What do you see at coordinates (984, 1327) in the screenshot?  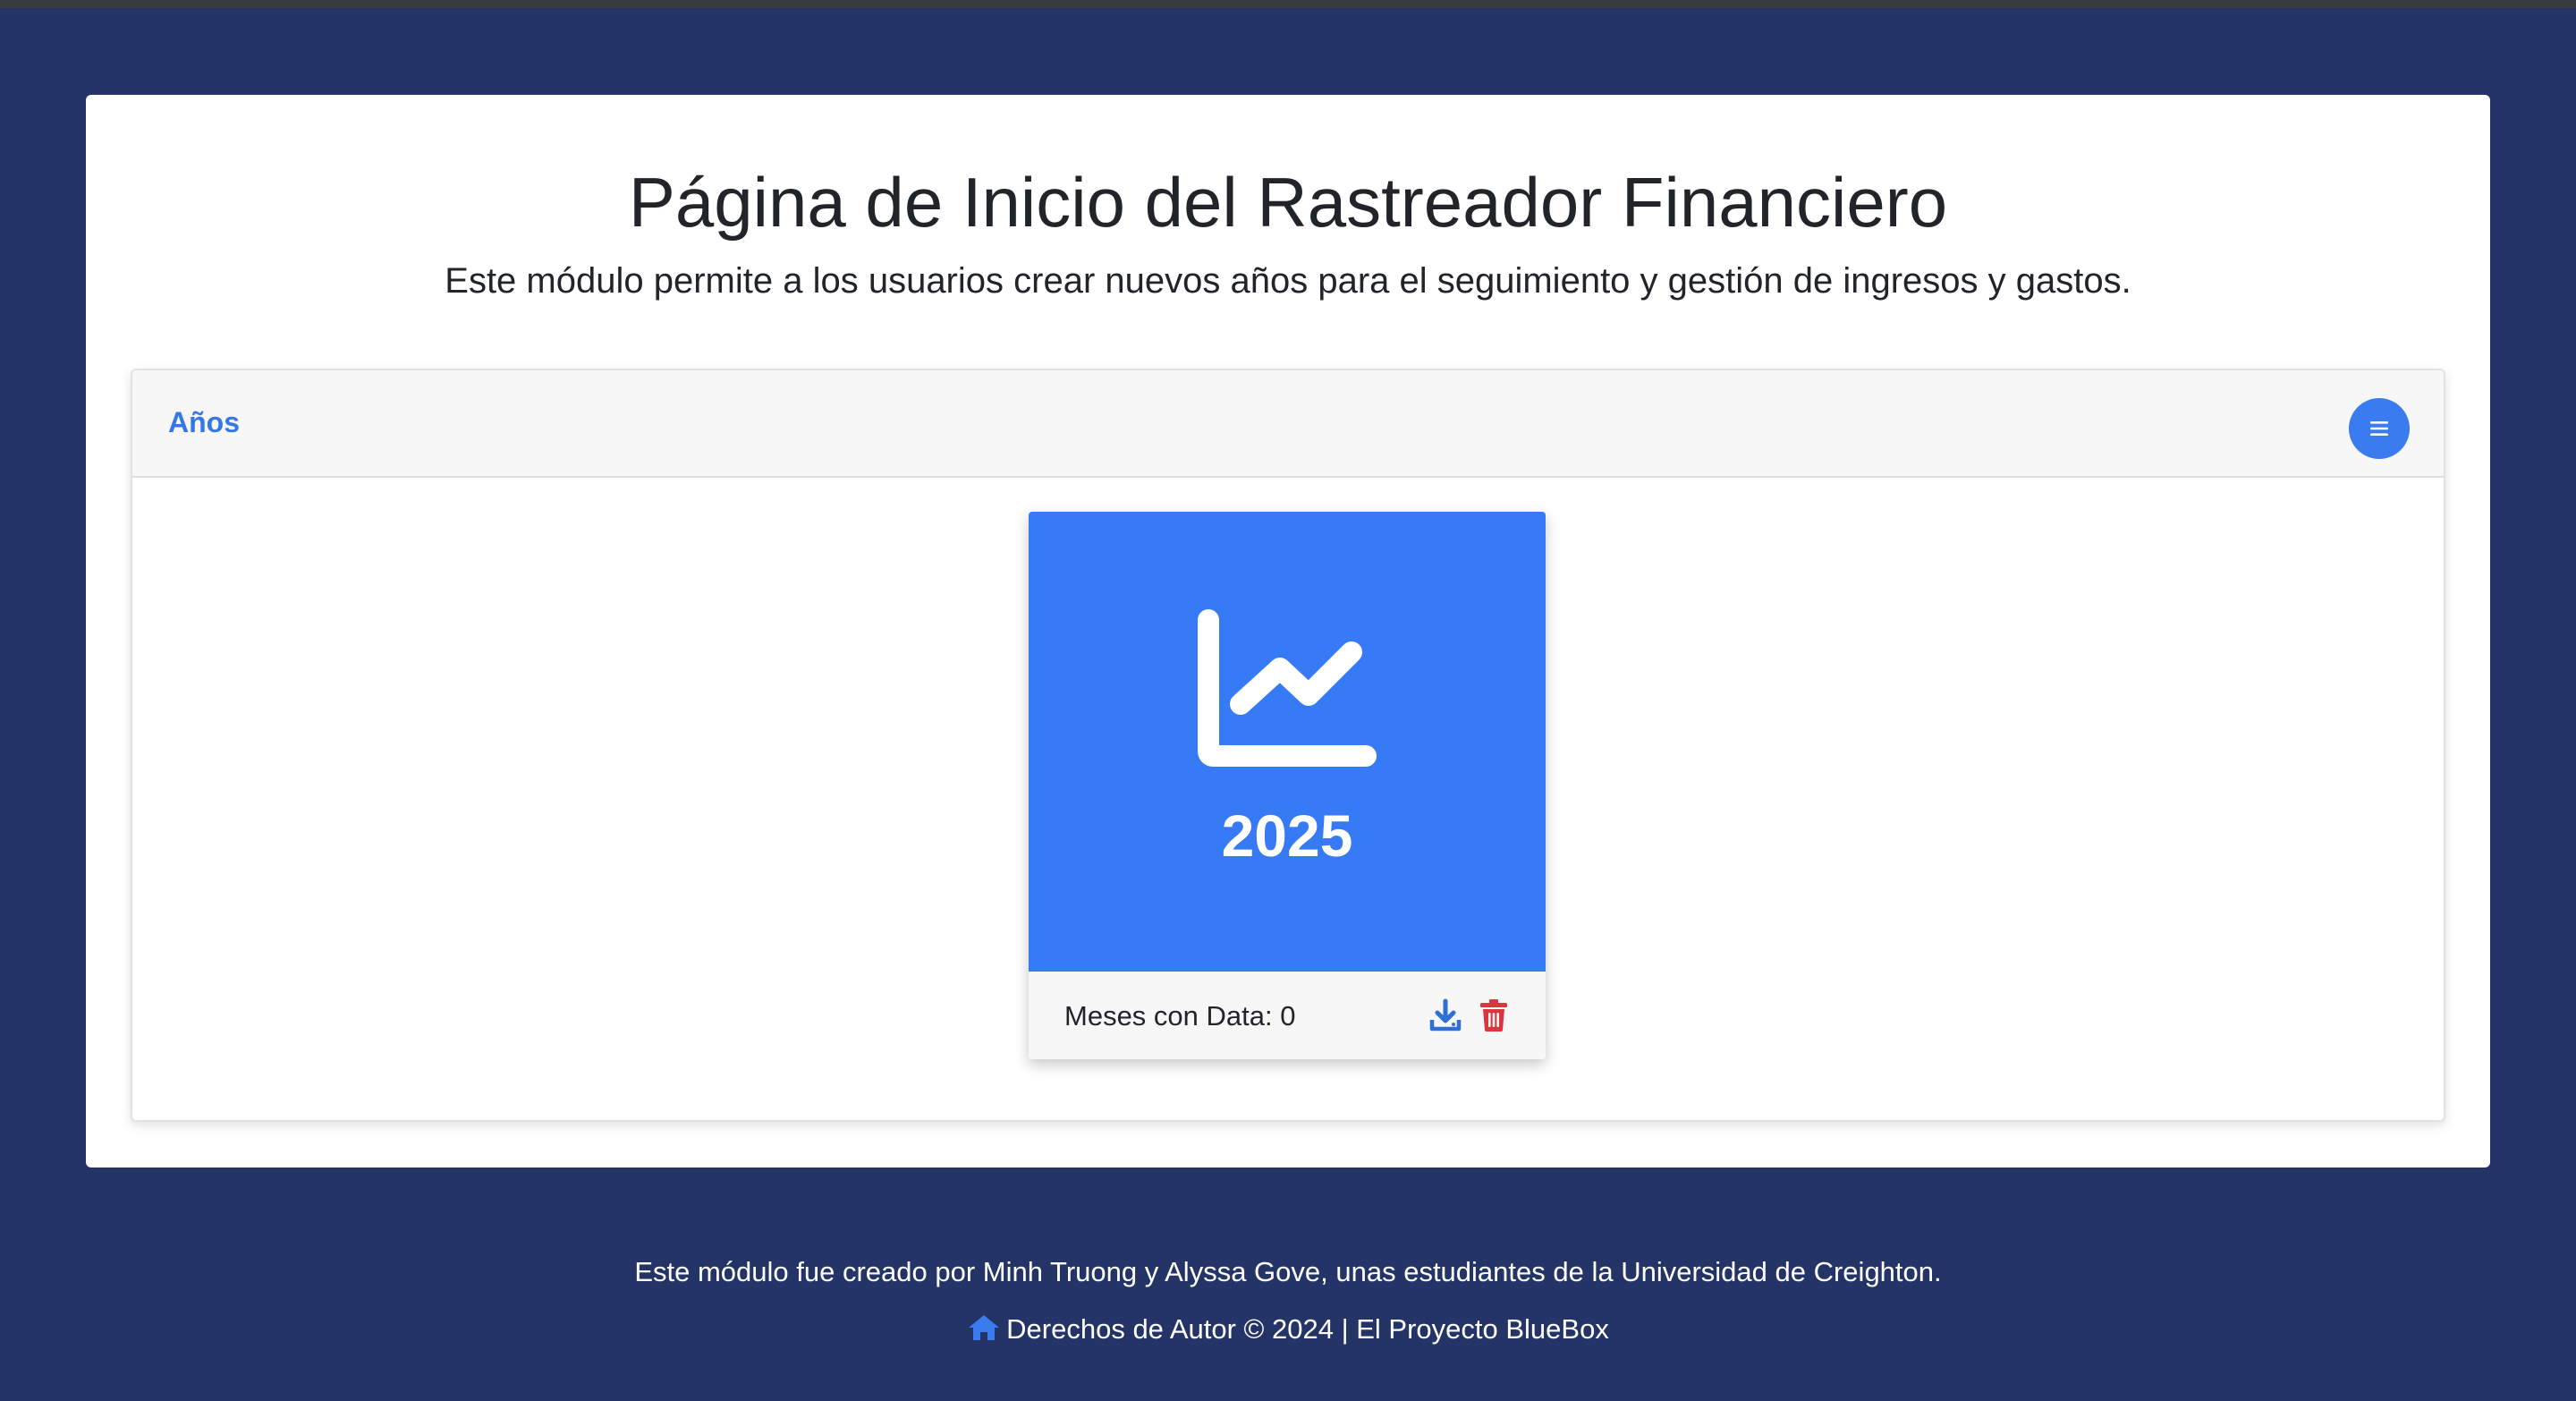 I see `home-icon` at bounding box center [984, 1327].